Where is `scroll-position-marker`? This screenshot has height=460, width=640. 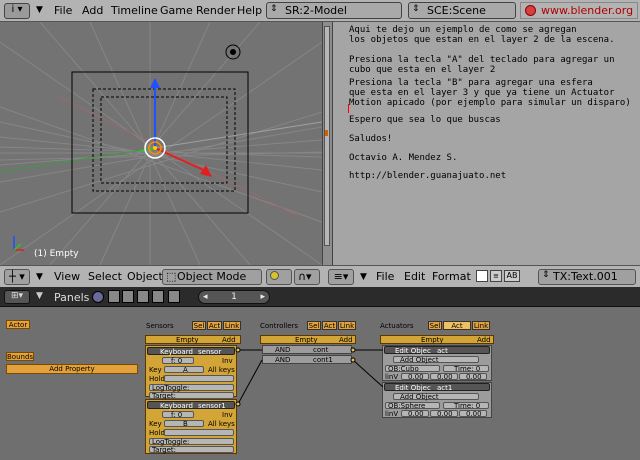
scroll-position-marker is located at coordinates (326, 133).